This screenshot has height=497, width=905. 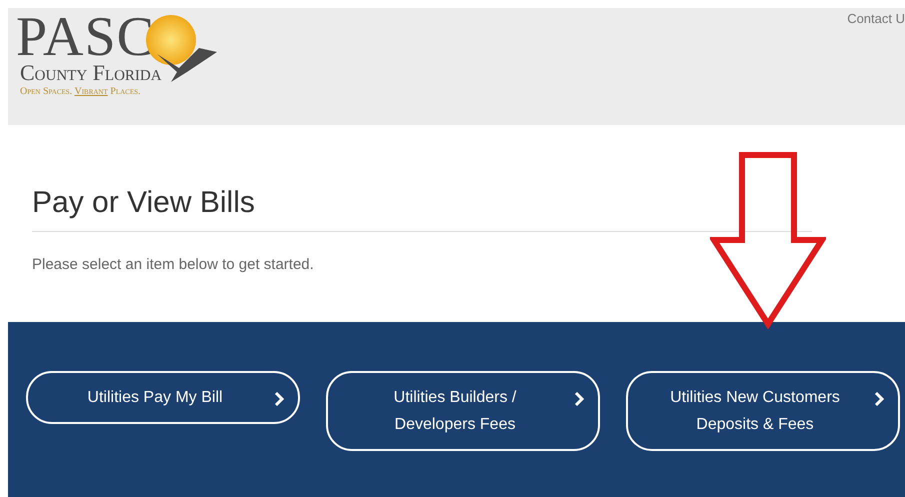 I want to click on logo-subtitle: County Florida, so click(x=91, y=73).